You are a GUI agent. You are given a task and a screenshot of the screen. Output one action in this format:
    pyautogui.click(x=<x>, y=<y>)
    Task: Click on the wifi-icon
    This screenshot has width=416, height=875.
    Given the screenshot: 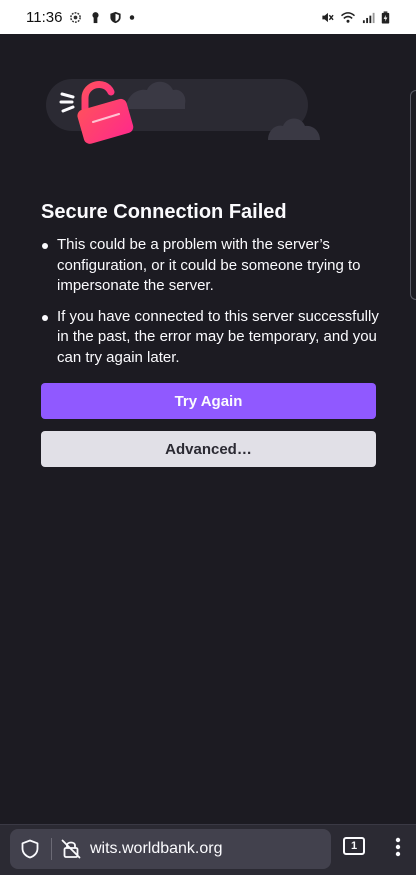 What is the action you would take?
    pyautogui.click(x=348, y=17)
    